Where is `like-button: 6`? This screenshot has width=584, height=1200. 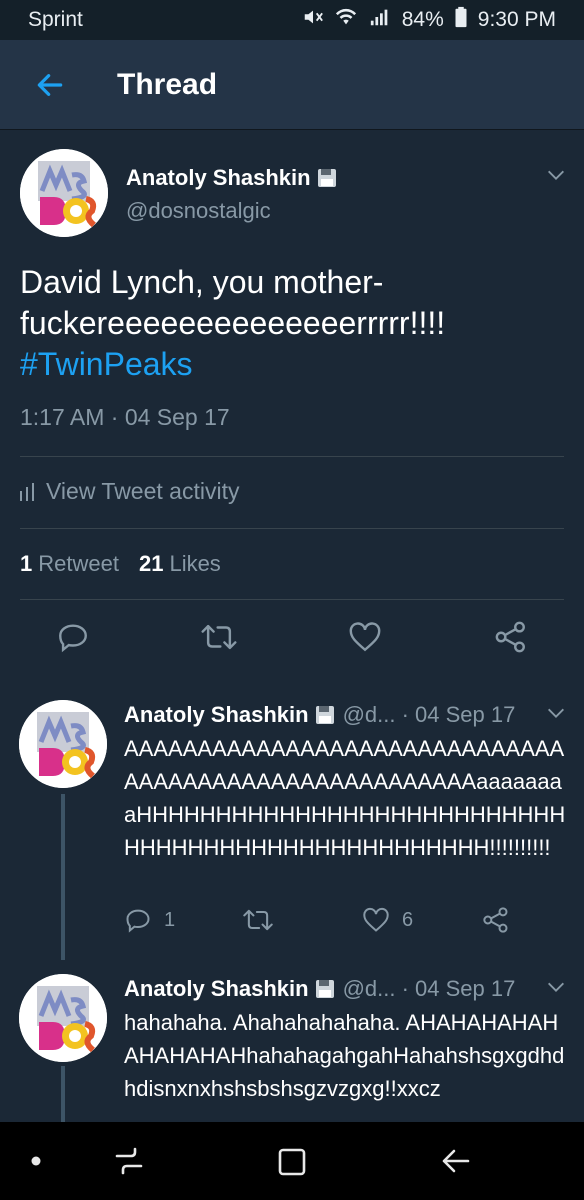 like-button: 6 is located at coordinates (387, 920).